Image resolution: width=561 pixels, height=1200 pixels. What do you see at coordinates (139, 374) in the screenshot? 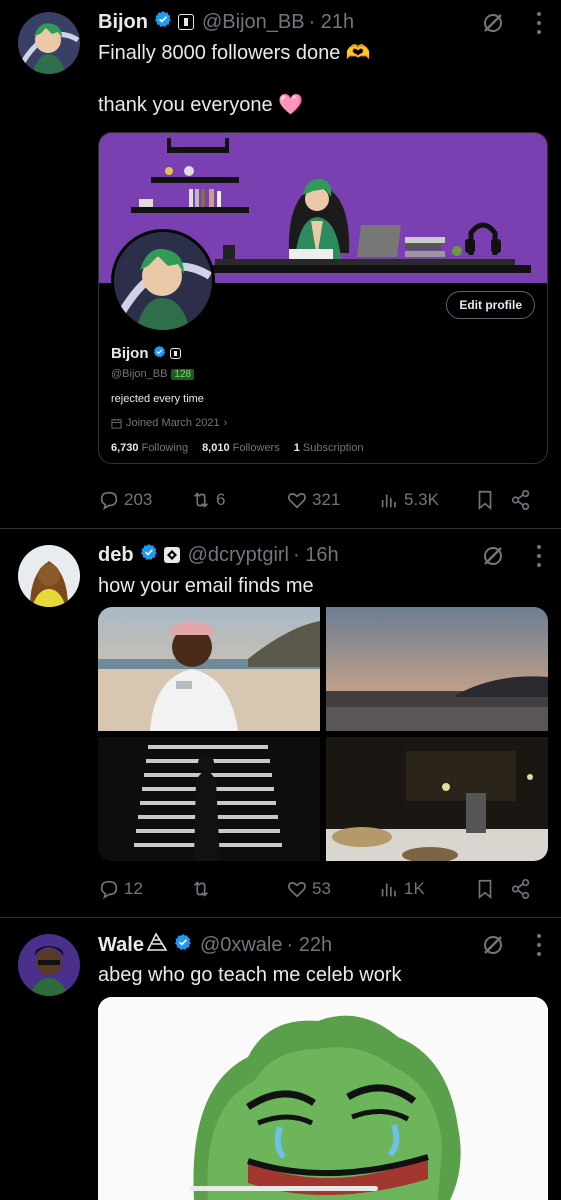
I see `profile-handle-text: @Bijon_BB` at bounding box center [139, 374].